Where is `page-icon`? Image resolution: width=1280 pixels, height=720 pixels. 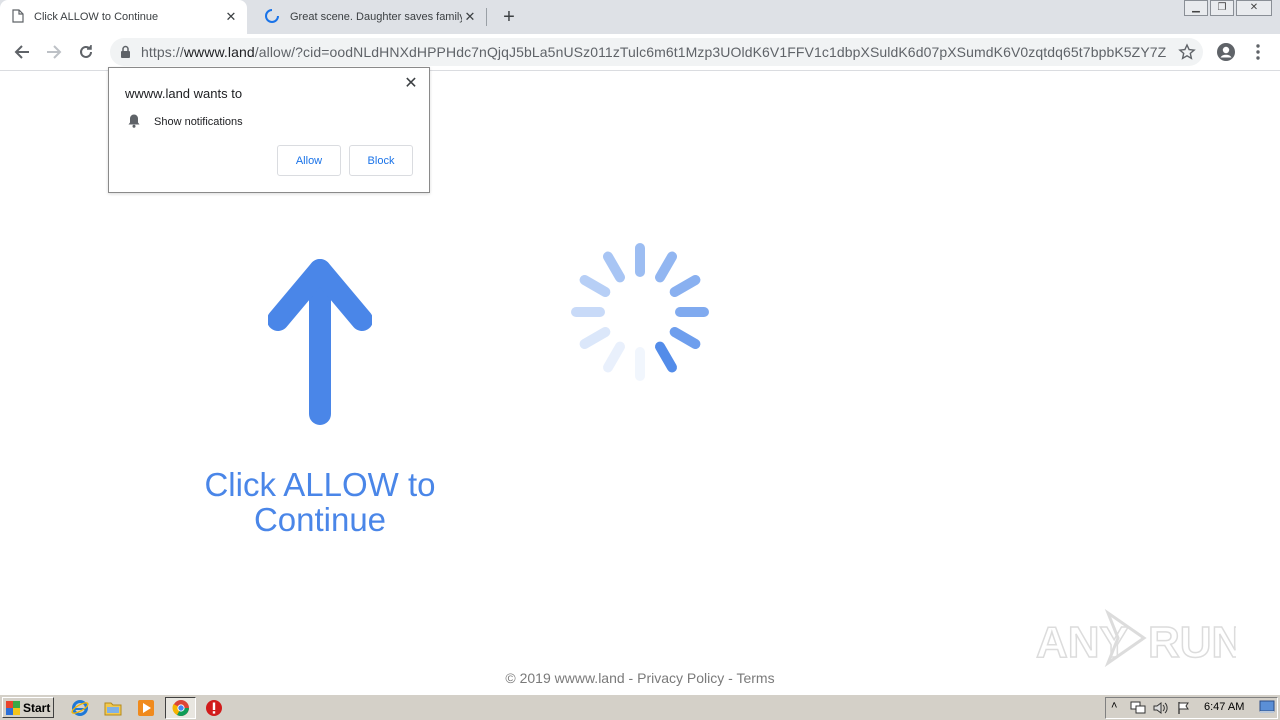 page-icon is located at coordinates (18, 17).